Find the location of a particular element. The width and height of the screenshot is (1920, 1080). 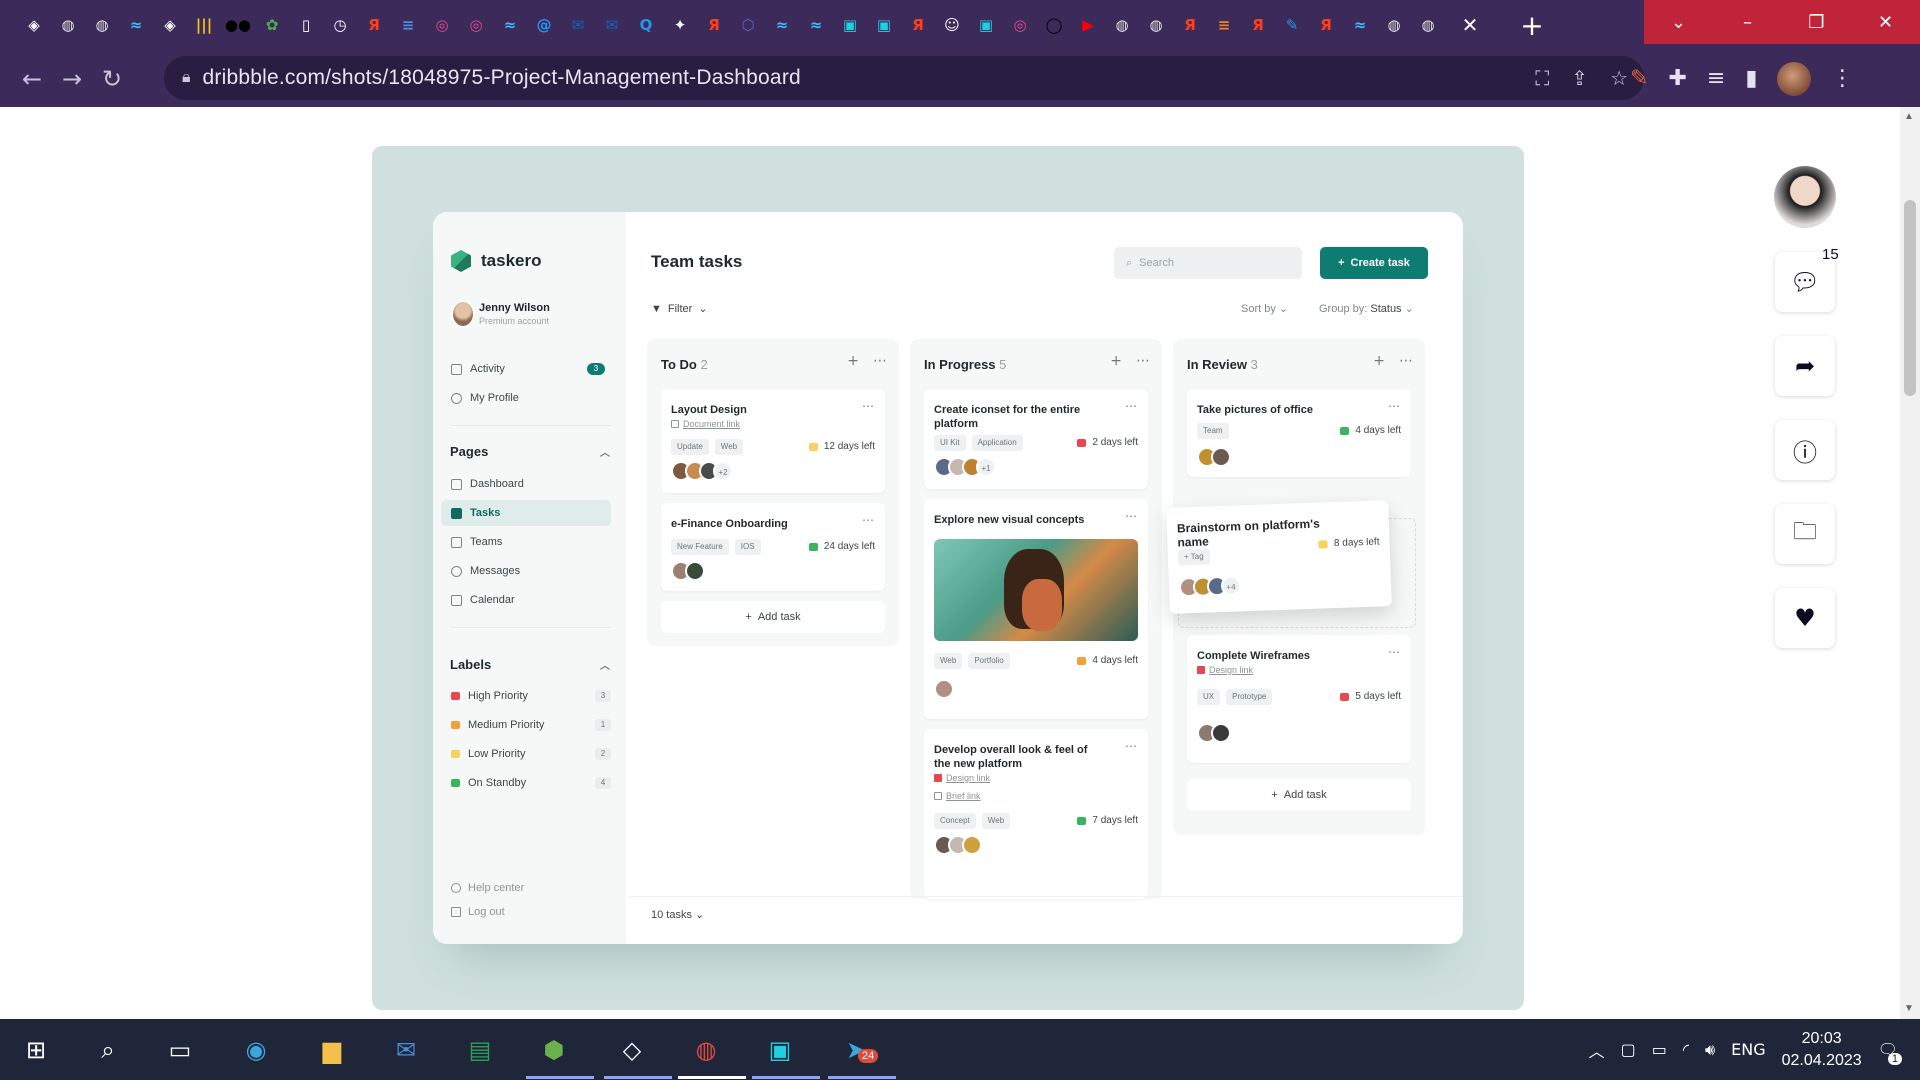

info-button: ⓘ is located at coordinates (1805, 450).